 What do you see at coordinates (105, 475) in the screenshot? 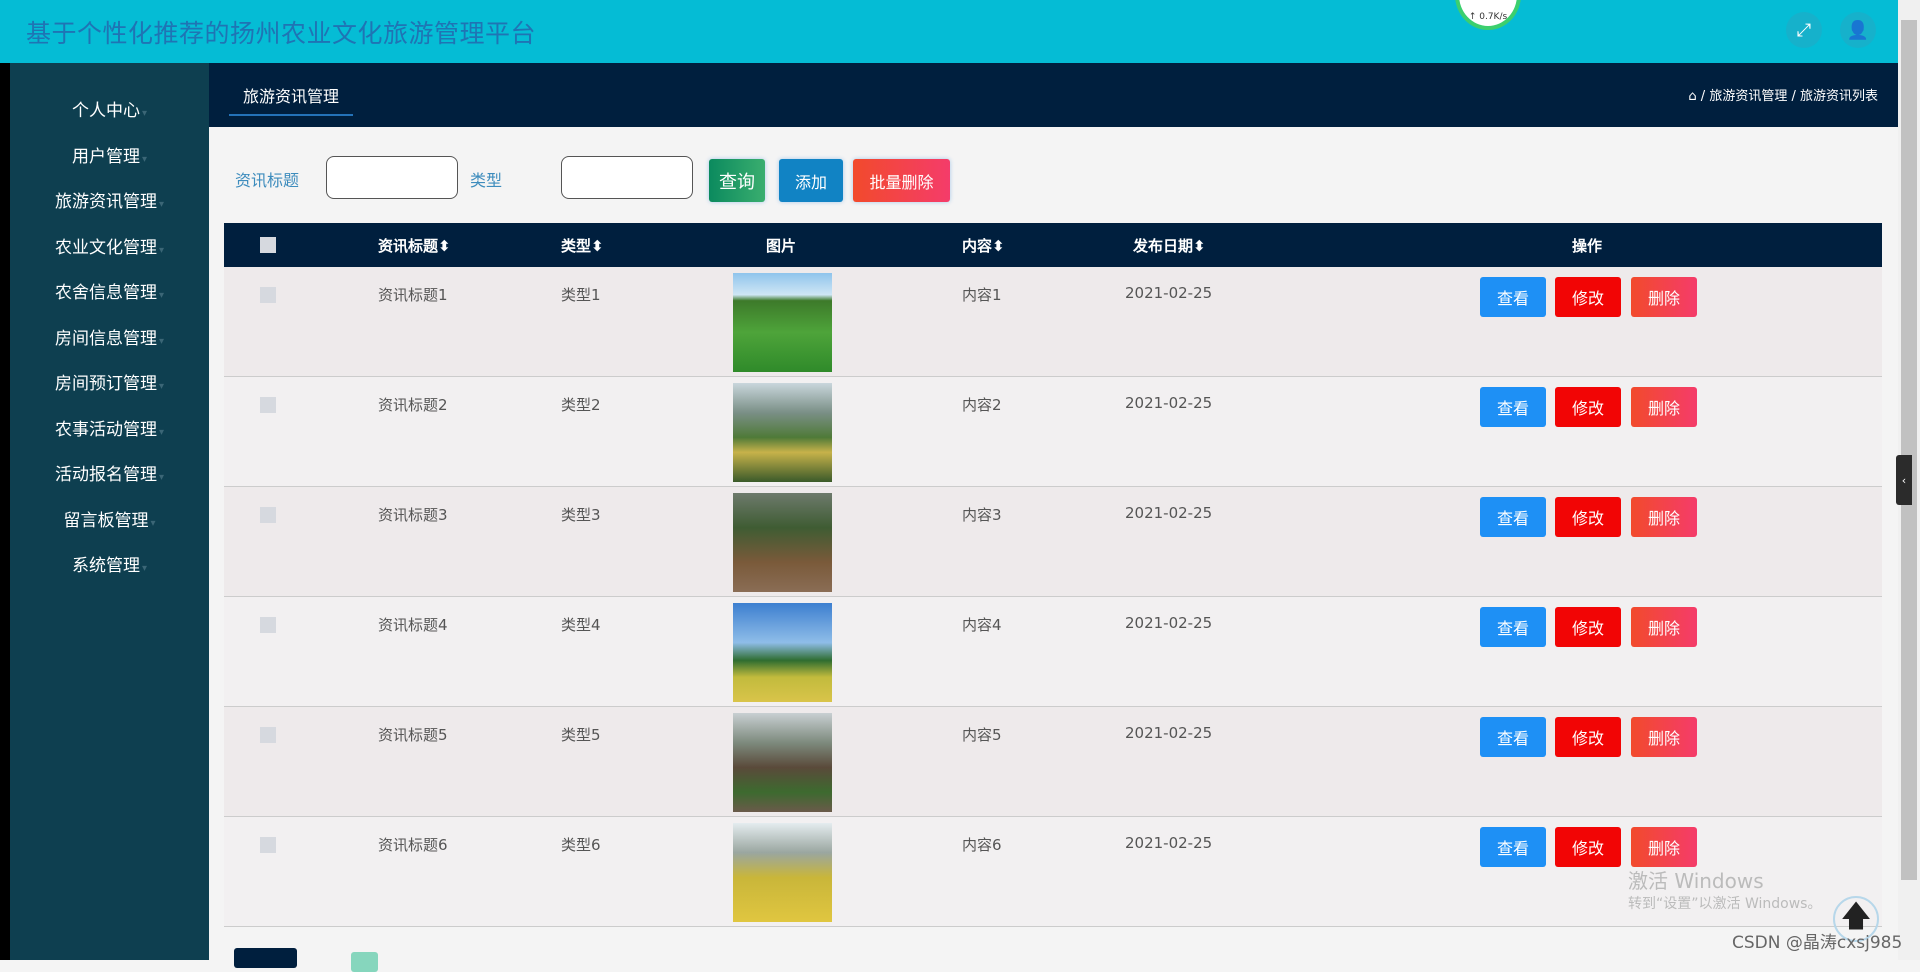
I see `sidebar-item-label: 活动报名管理` at bounding box center [105, 475].